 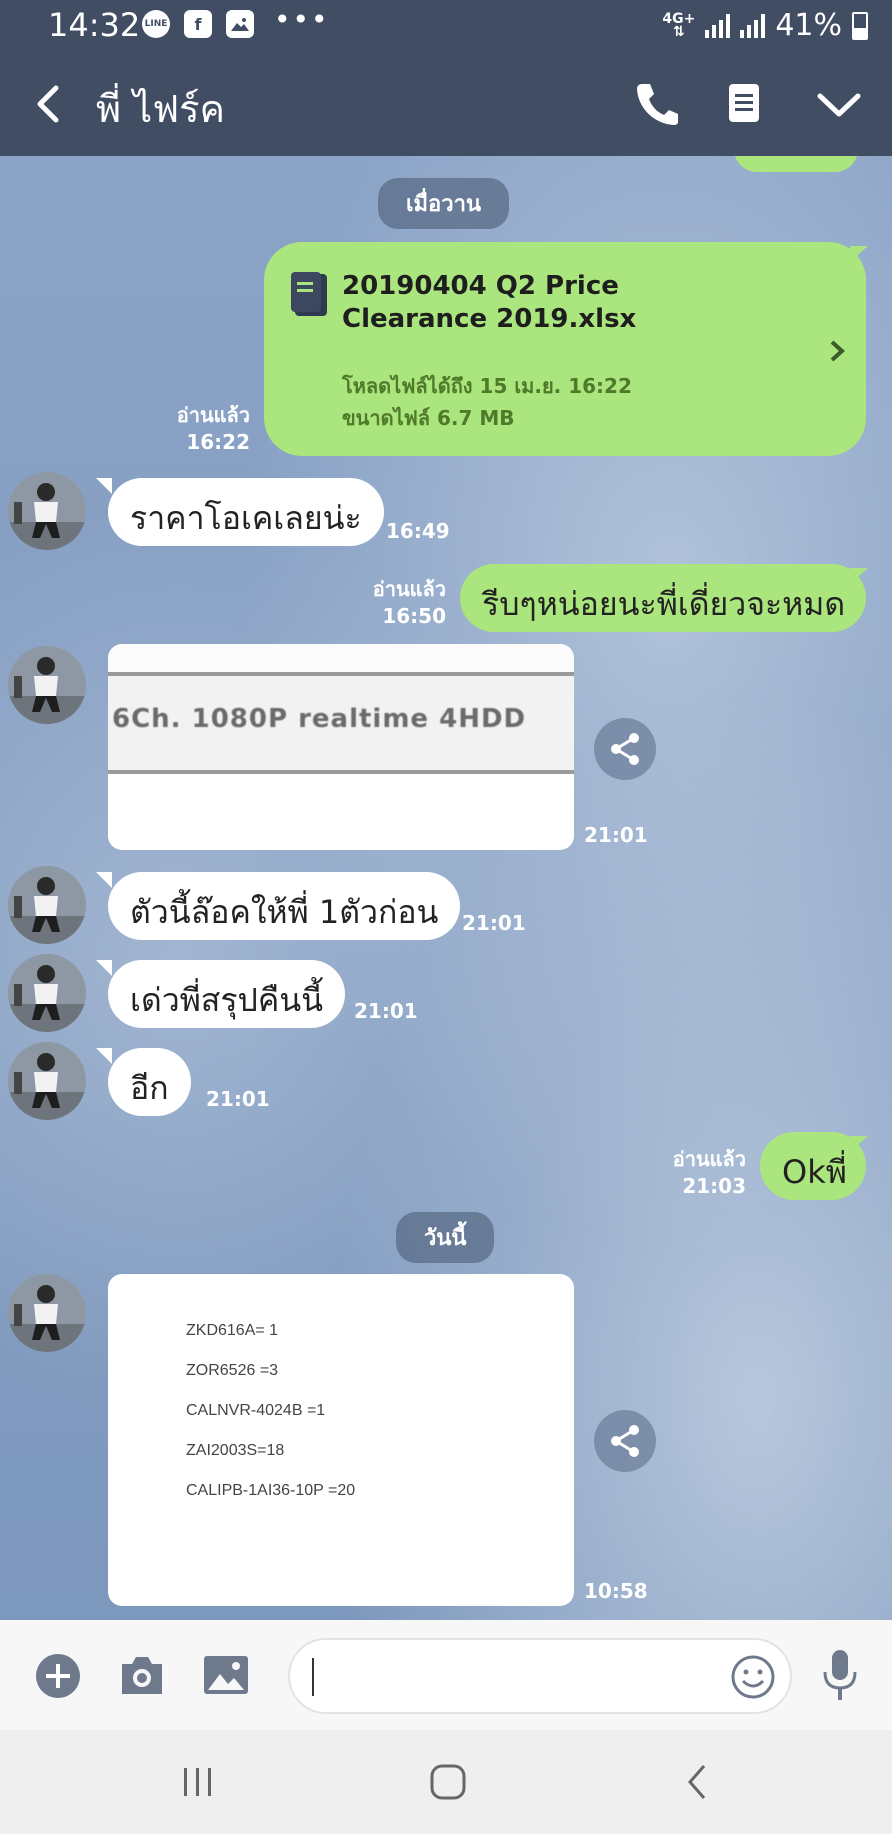 I want to click on message-meta: อ่านแล้ว 21:03, so click(x=695, y=1173).